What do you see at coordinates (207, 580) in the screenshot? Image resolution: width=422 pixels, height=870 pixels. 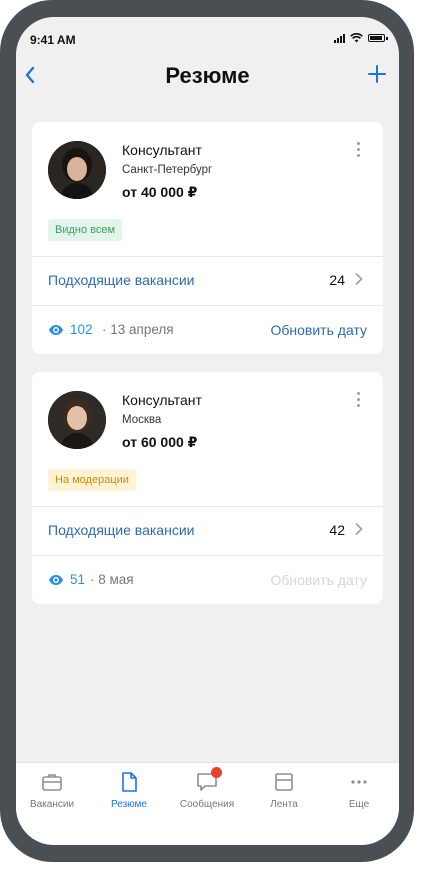 I see `views-row: 51 · 8 мая Обновить дату` at bounding box center [207, 580].